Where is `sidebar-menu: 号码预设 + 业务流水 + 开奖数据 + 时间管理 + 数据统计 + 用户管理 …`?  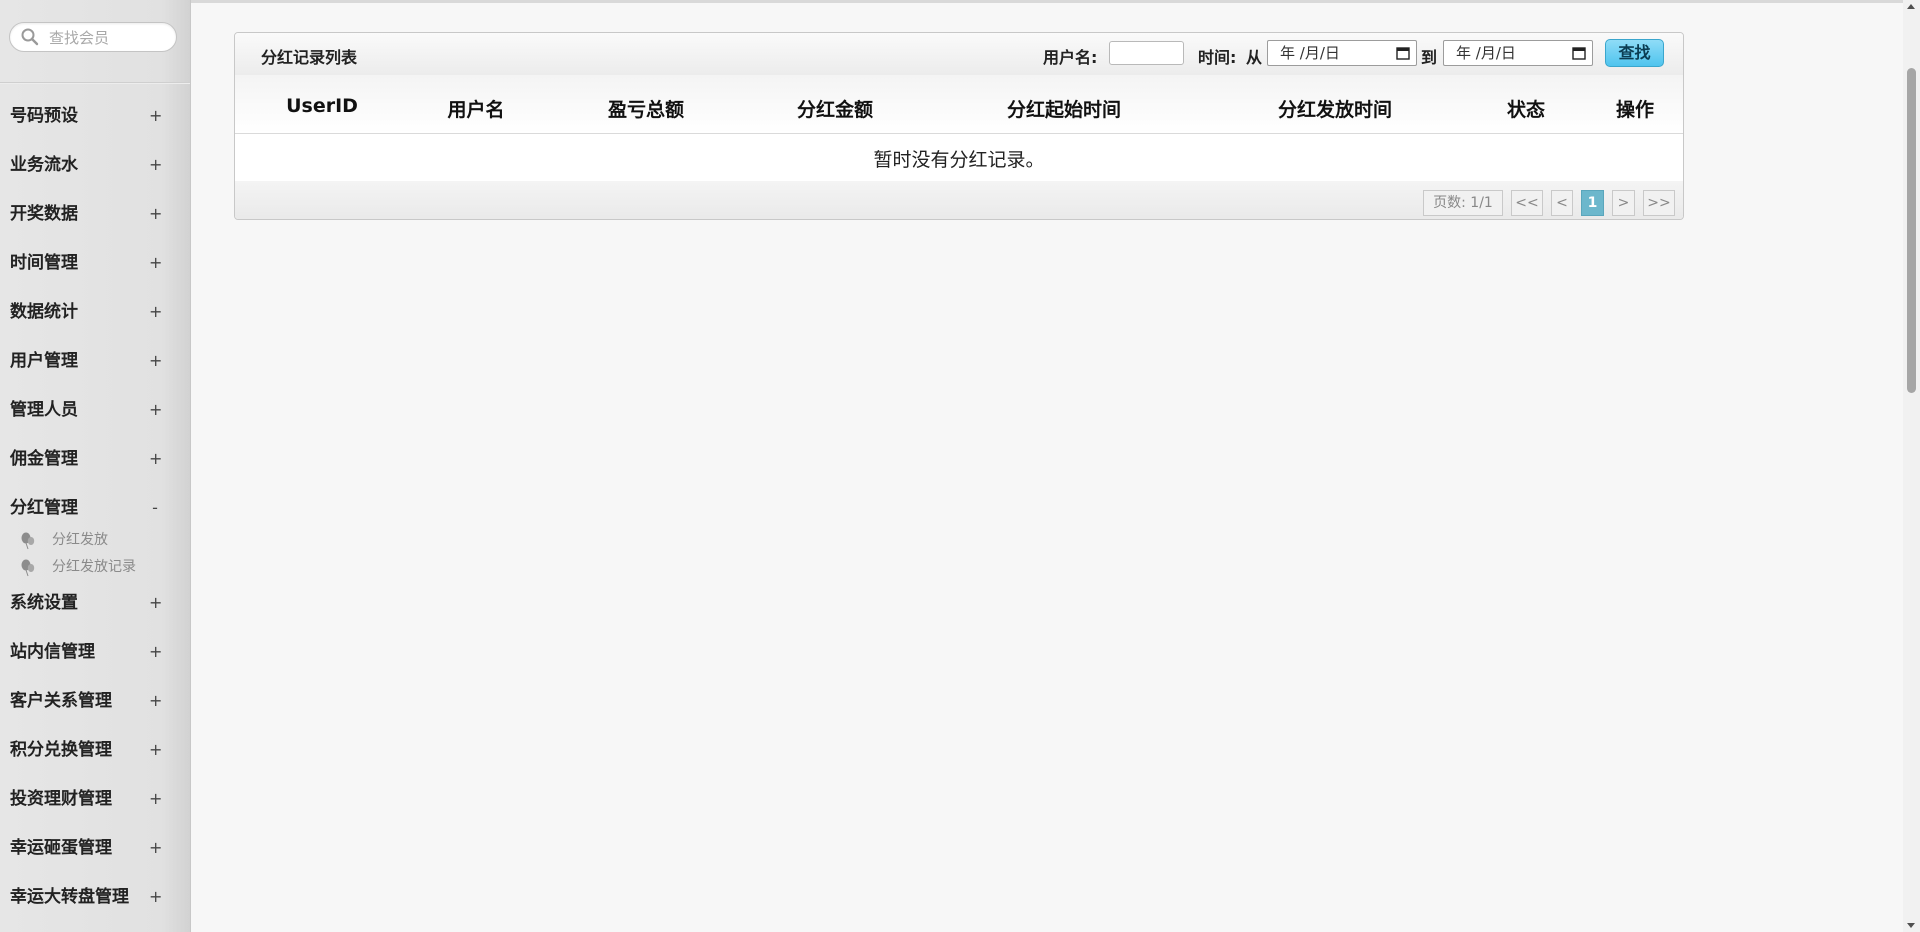 sidebar-menu: 号码预设 + 业务流水 + 开奖数据 + 时间管理 + 数据统计 + 用户管理 … is located at coordinates (95, 511).